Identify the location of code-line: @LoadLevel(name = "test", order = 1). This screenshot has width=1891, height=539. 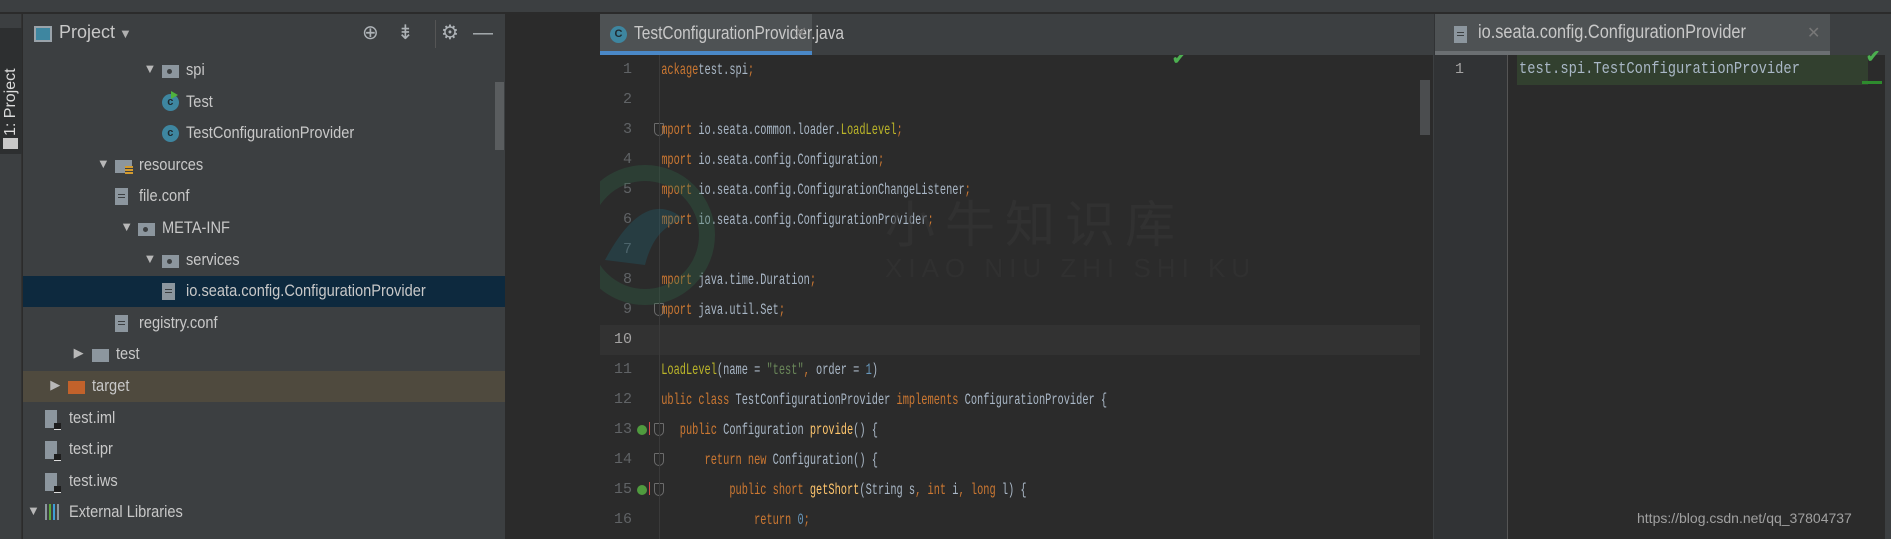
(770, 370).